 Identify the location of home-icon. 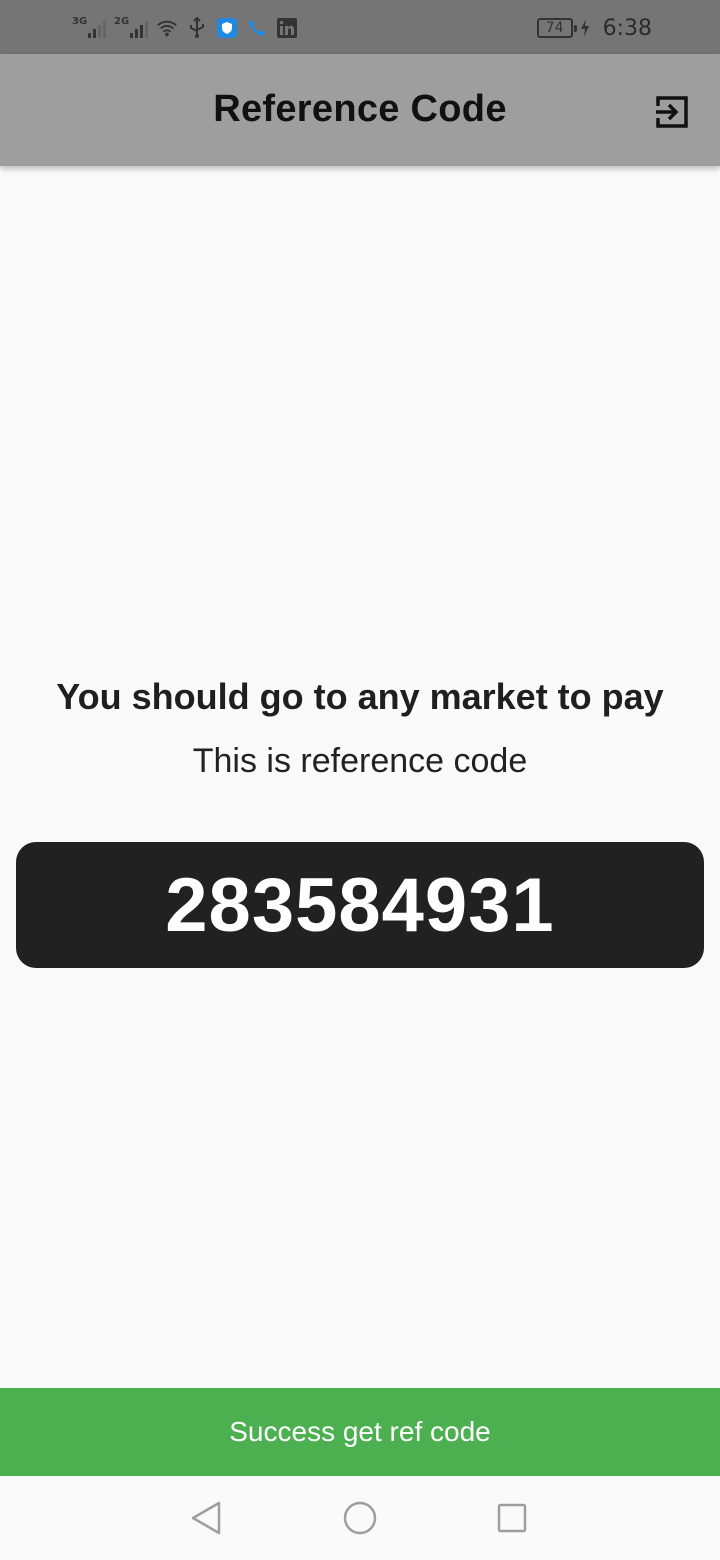
(360, 1518).